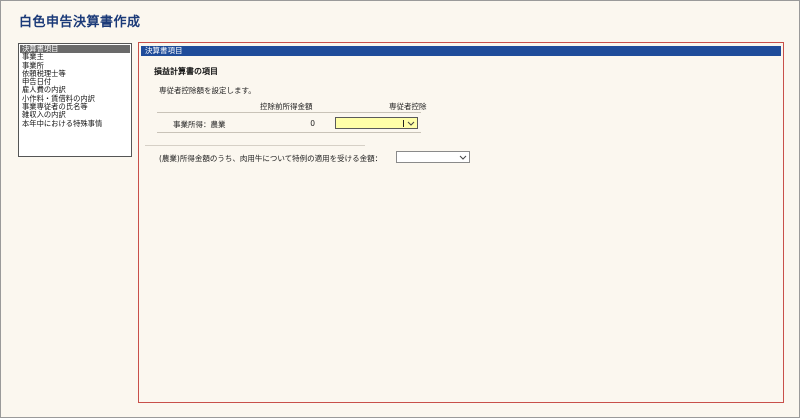 The height and width of the screenshot is (418, 800). I want to click on beef-cattle-question-label: (農業)所得金額のうち、肉用牛について特例の適用を受ける金額：, so click(271, 158).